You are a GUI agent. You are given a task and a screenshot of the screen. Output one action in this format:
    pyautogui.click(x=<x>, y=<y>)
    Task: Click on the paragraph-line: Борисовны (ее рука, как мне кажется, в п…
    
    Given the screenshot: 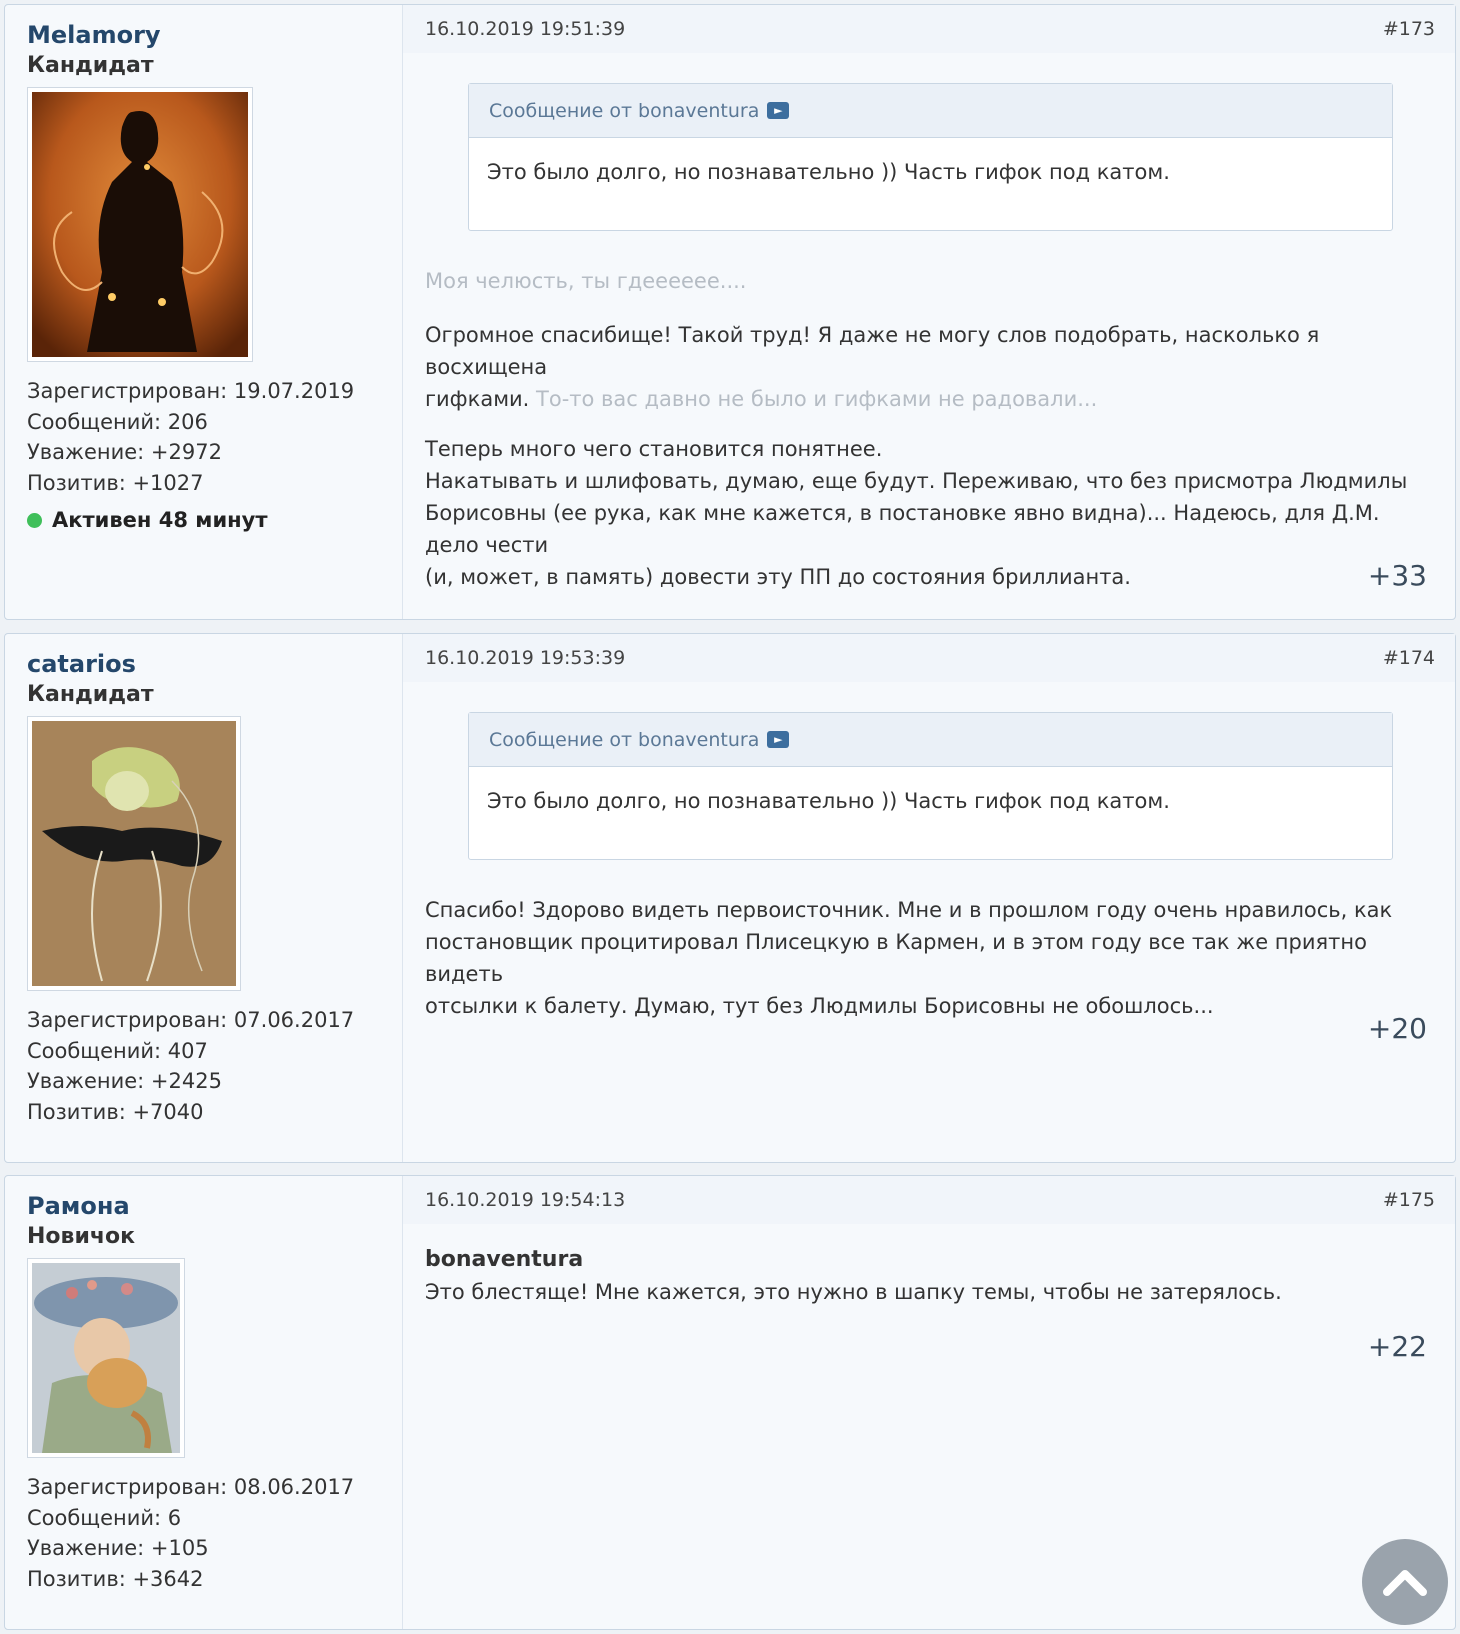 What is the action you would take?
    pyautogui.click(x=902, y=529)
    